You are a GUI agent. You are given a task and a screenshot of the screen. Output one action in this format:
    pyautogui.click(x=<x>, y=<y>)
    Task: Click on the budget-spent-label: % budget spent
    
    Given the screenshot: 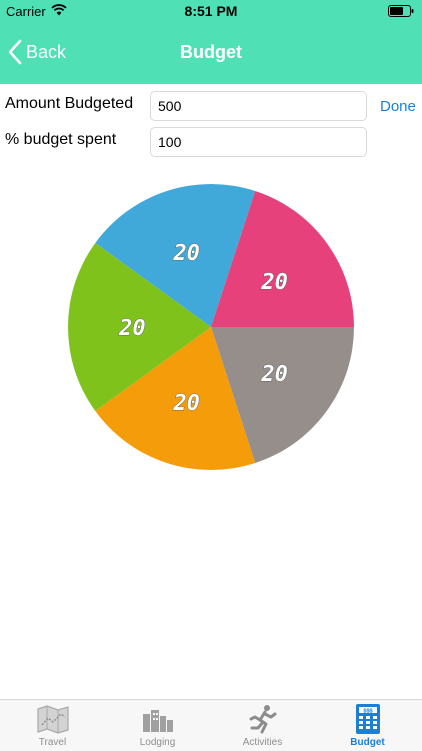 What is the action you would take?
    pyautogui.click(x=61, y=139)
    